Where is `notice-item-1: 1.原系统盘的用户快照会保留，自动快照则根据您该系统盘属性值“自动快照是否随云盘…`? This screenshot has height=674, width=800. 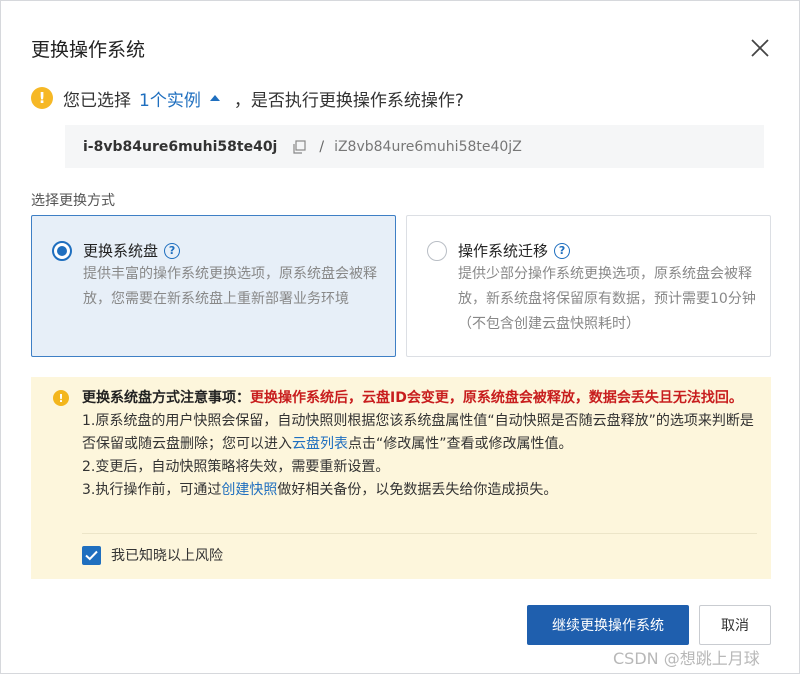 notice-item-1: 1.原系统盘的用户快照会保留，自动快照则根据您该系统盘属性值“自动快照是否随云盘… is located at coordinates (419, 433).